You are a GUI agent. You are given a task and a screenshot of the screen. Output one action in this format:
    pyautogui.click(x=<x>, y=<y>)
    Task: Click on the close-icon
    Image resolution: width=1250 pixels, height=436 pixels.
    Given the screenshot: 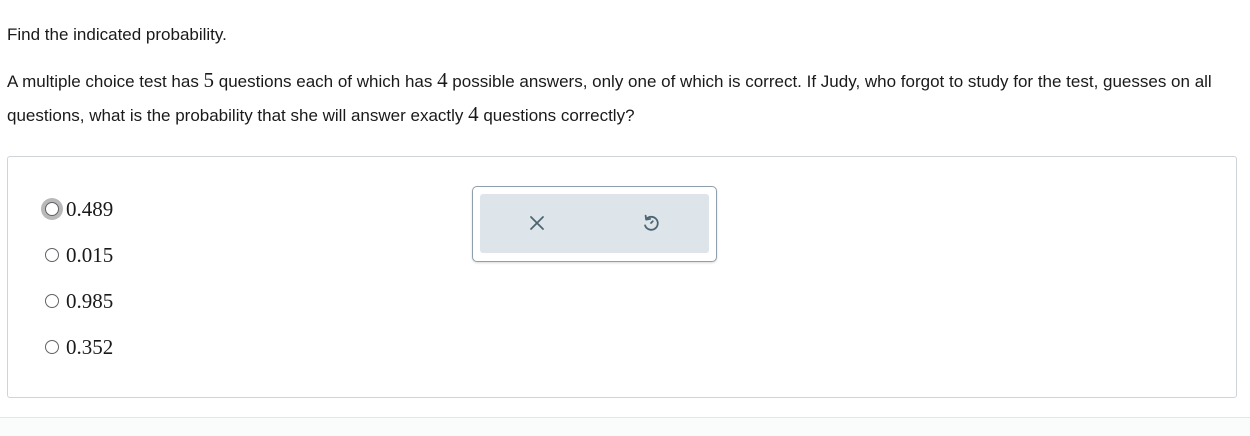 What is the action you would take?
    pyautogui.click(x=537, y=223)
    